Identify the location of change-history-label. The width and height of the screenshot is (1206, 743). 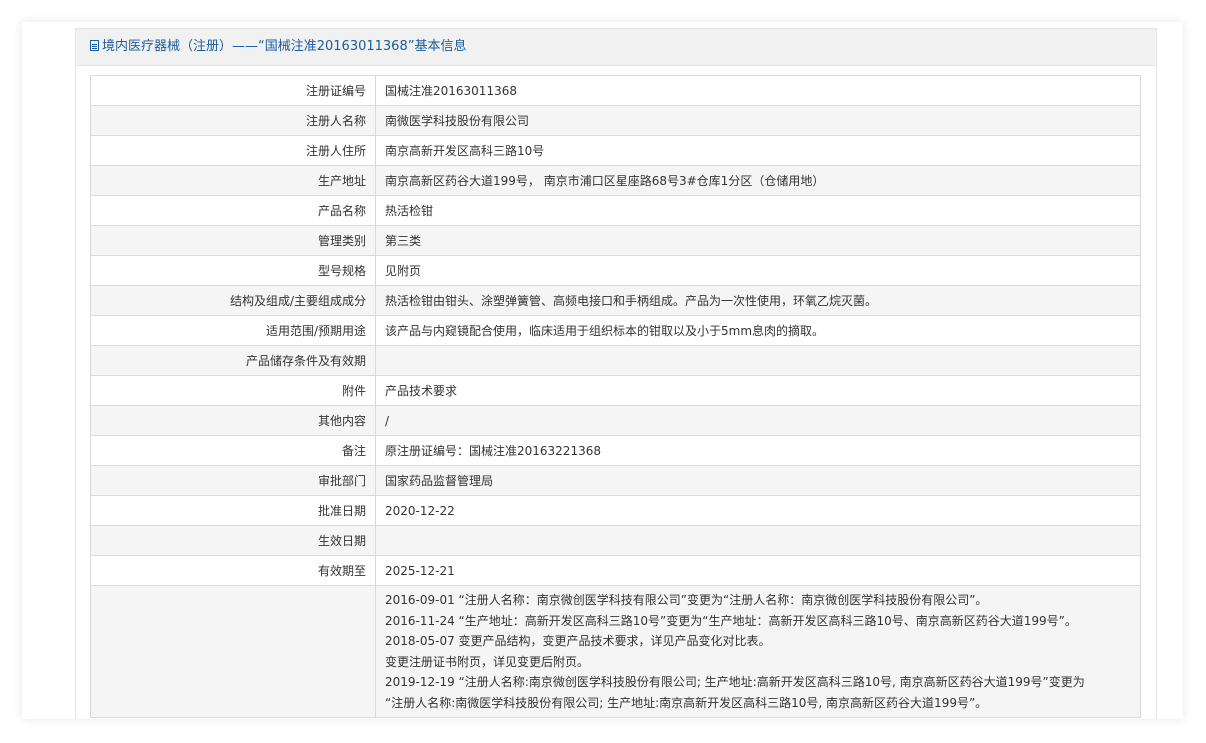
(233, 651).